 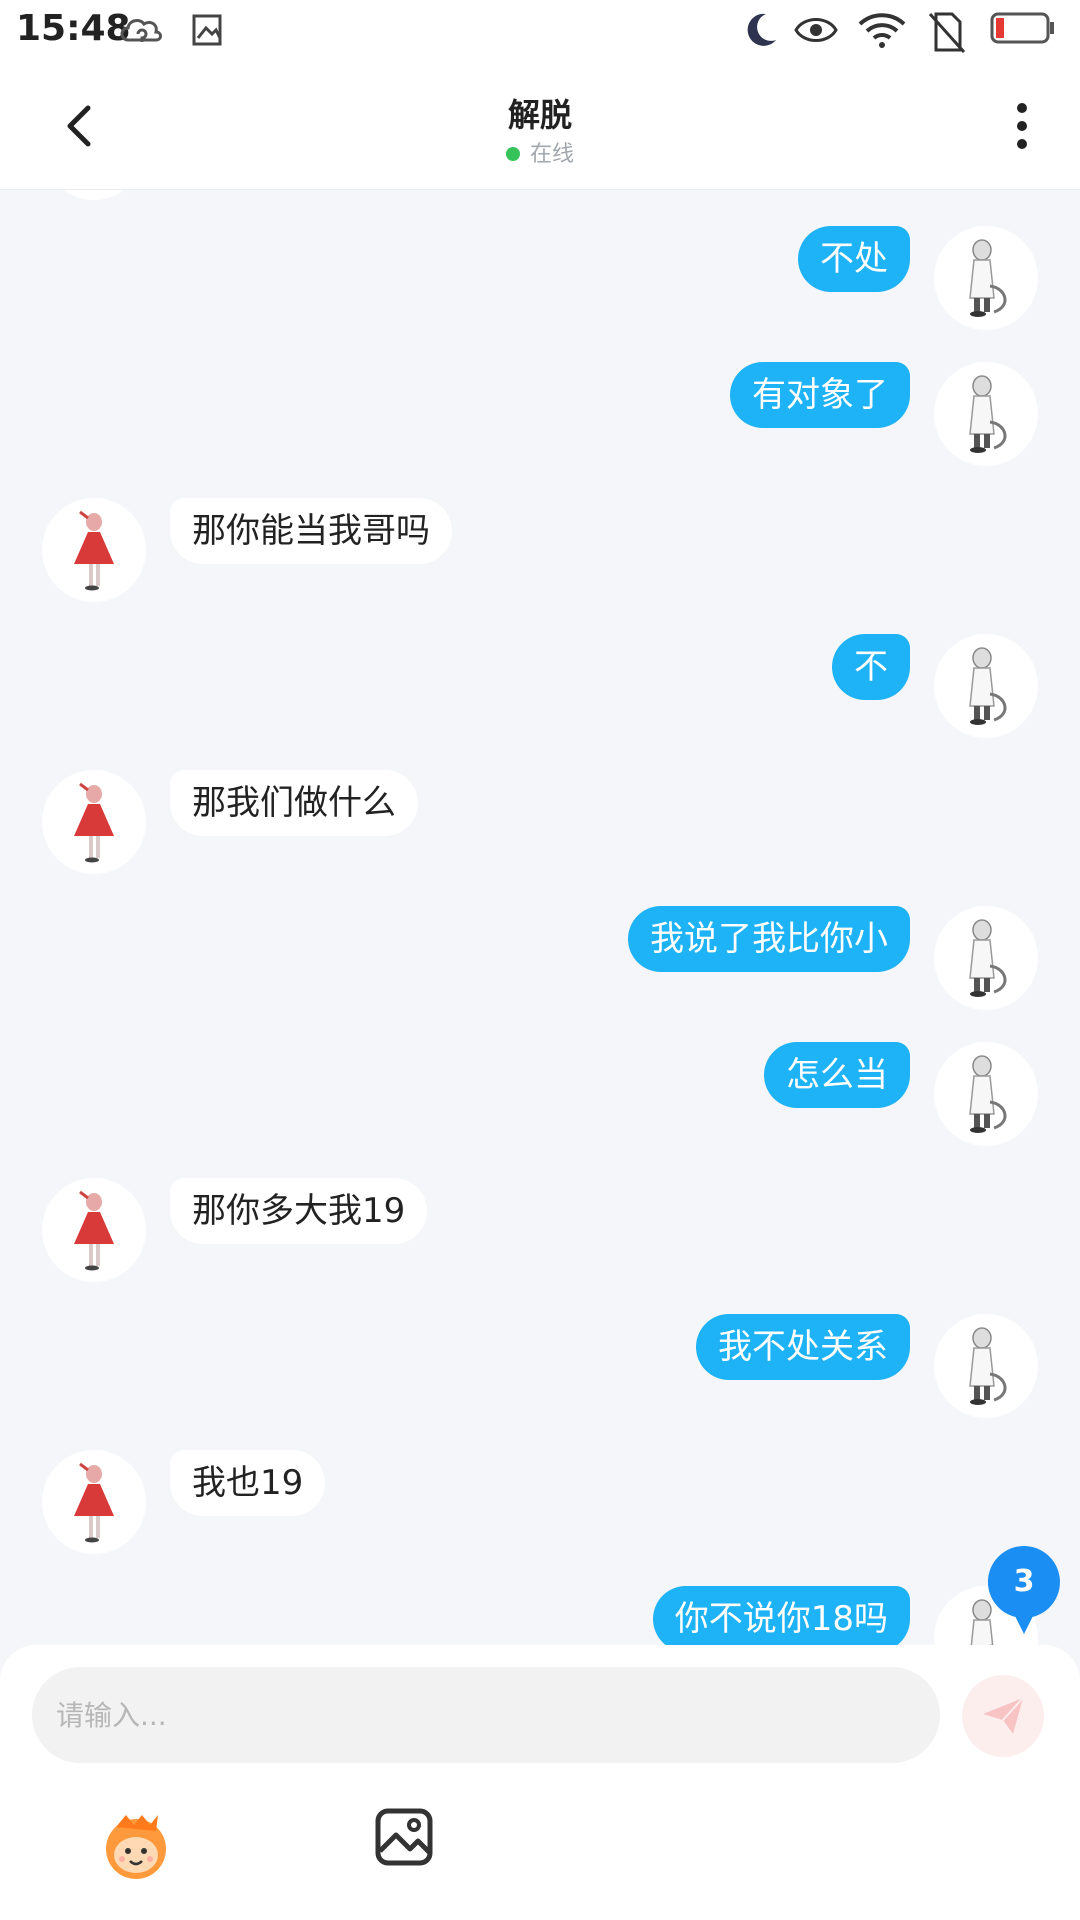 What do you see at coordinates (820, 395) in the screenshot?
I see `sent-bubble: 有对象了` at bounding box center [820, 395].